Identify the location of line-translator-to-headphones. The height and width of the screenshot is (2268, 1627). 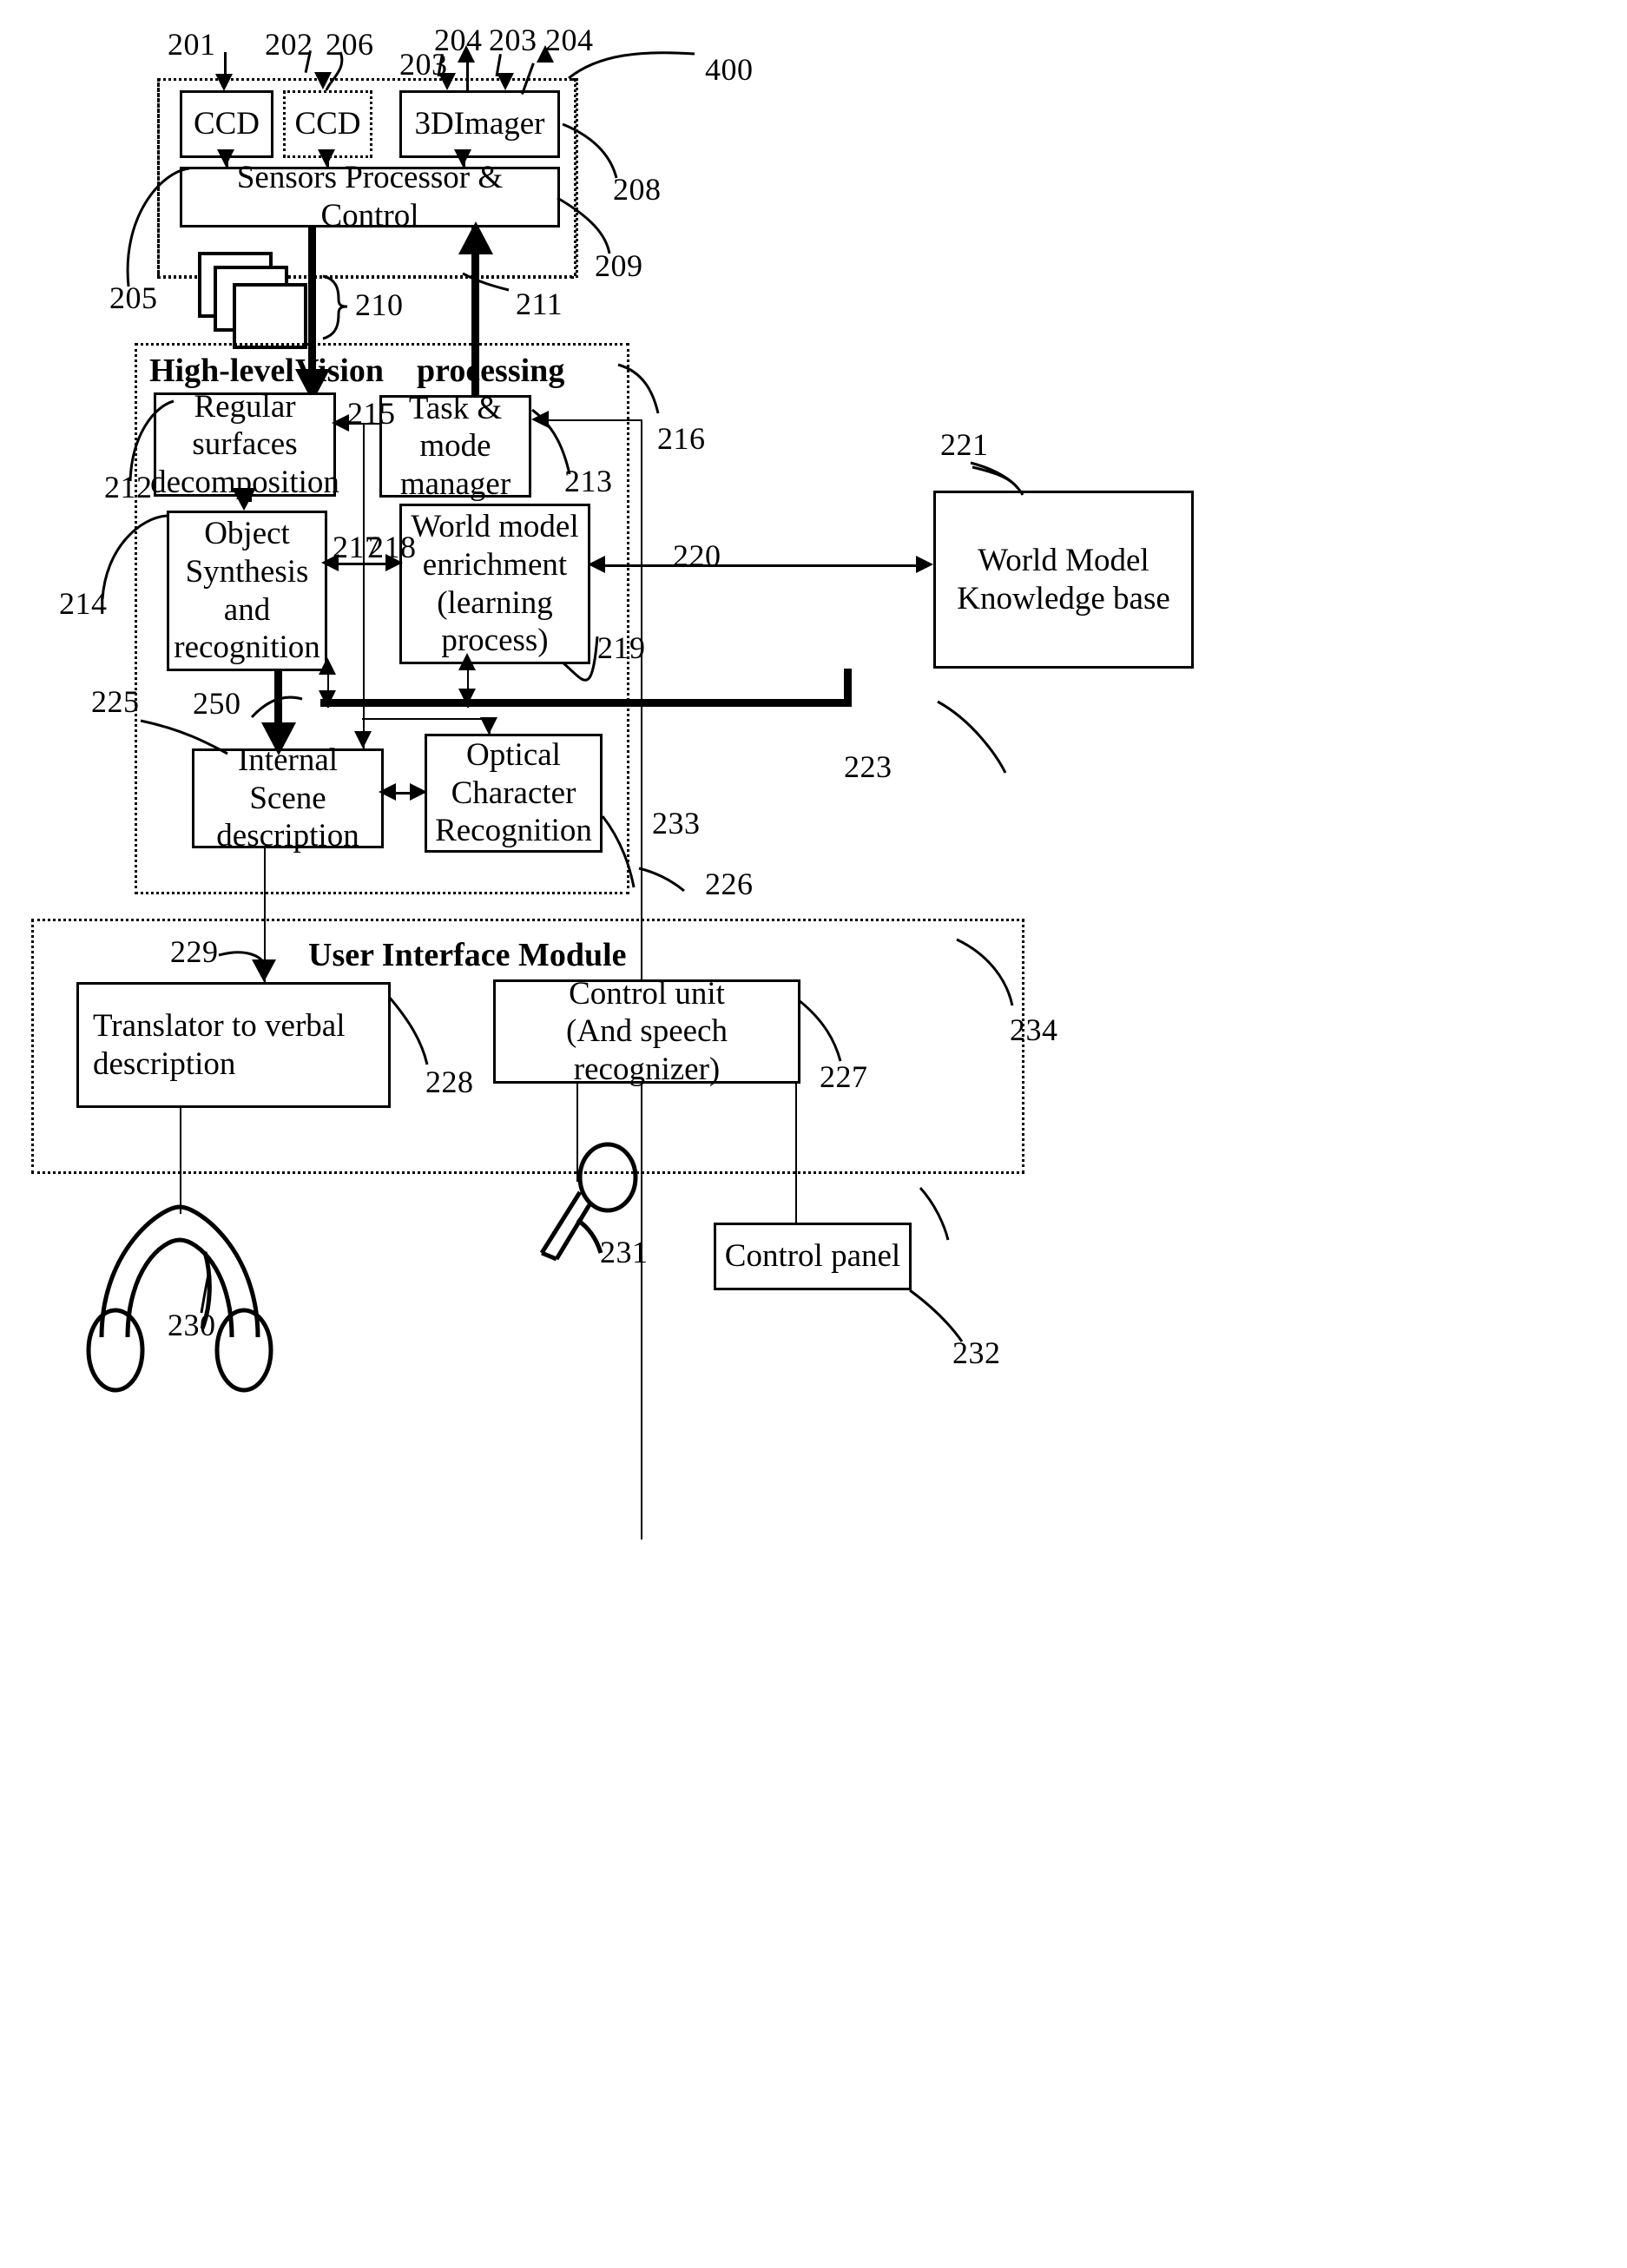
(180, 1161).